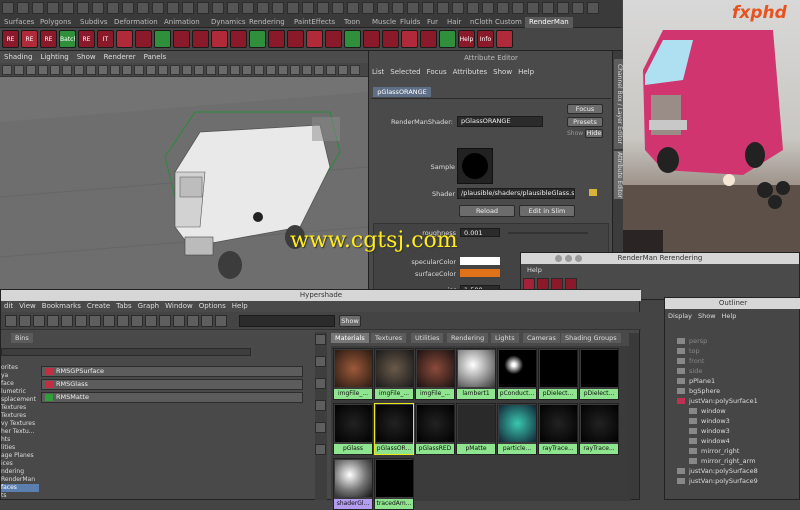 Image resolution: width=800 pixels, height=510 pixels. Describe the element at coordinates (585, 109) in the screenshot. I see `focus-button: Focus` at that location.